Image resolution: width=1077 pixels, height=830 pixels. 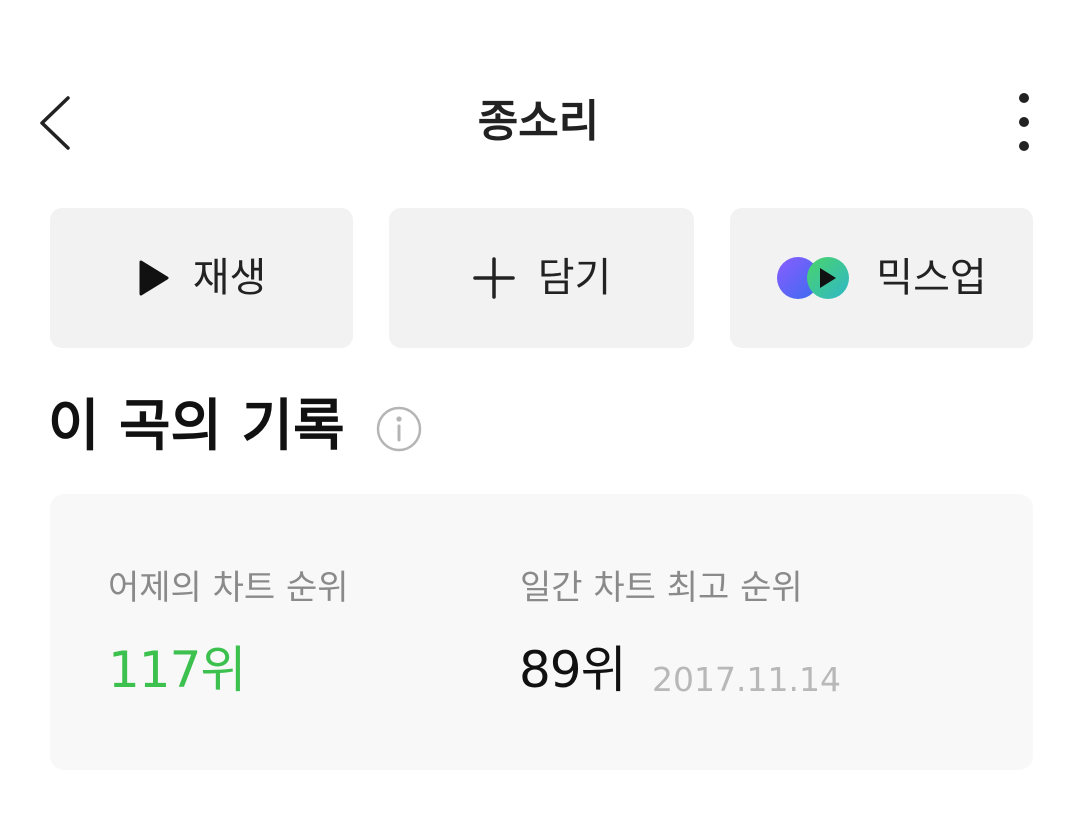 What do you see at coordinates (229, 278) in the screenshot?
I see `play-label: 재생` at bounding box center [229, 278].